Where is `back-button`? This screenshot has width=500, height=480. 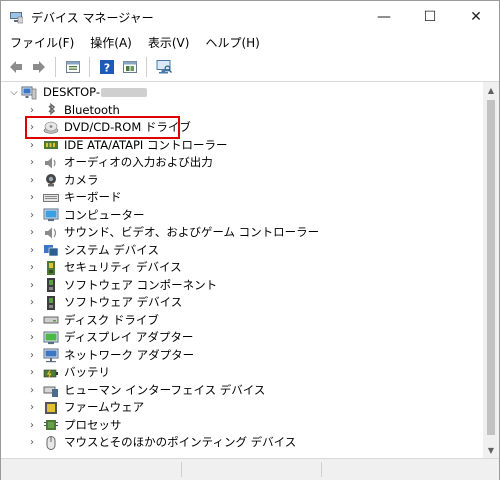 back-button is located at coordinates (16, 67).